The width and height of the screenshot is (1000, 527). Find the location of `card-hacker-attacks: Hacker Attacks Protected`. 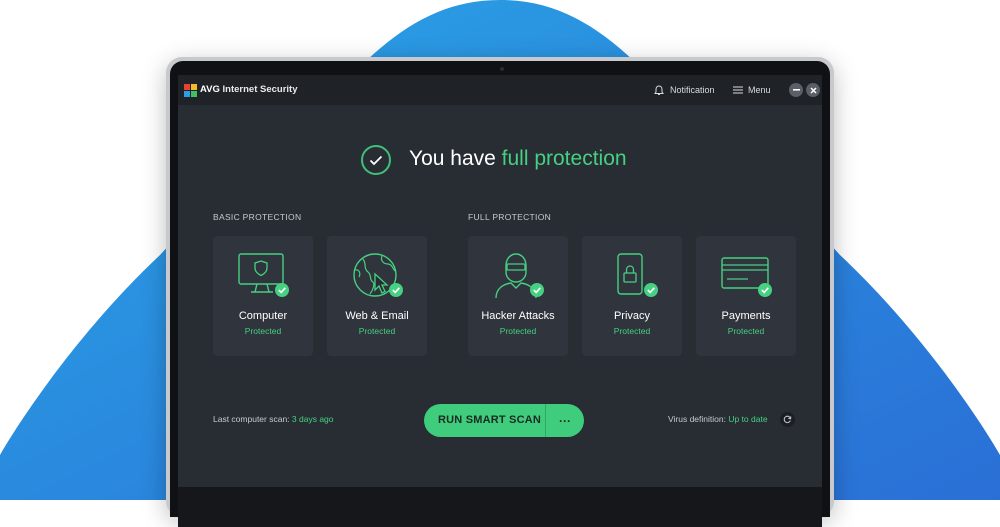

card-hacker-attacks: Hacker Attacks Protected is located at coordinates (518, 296).